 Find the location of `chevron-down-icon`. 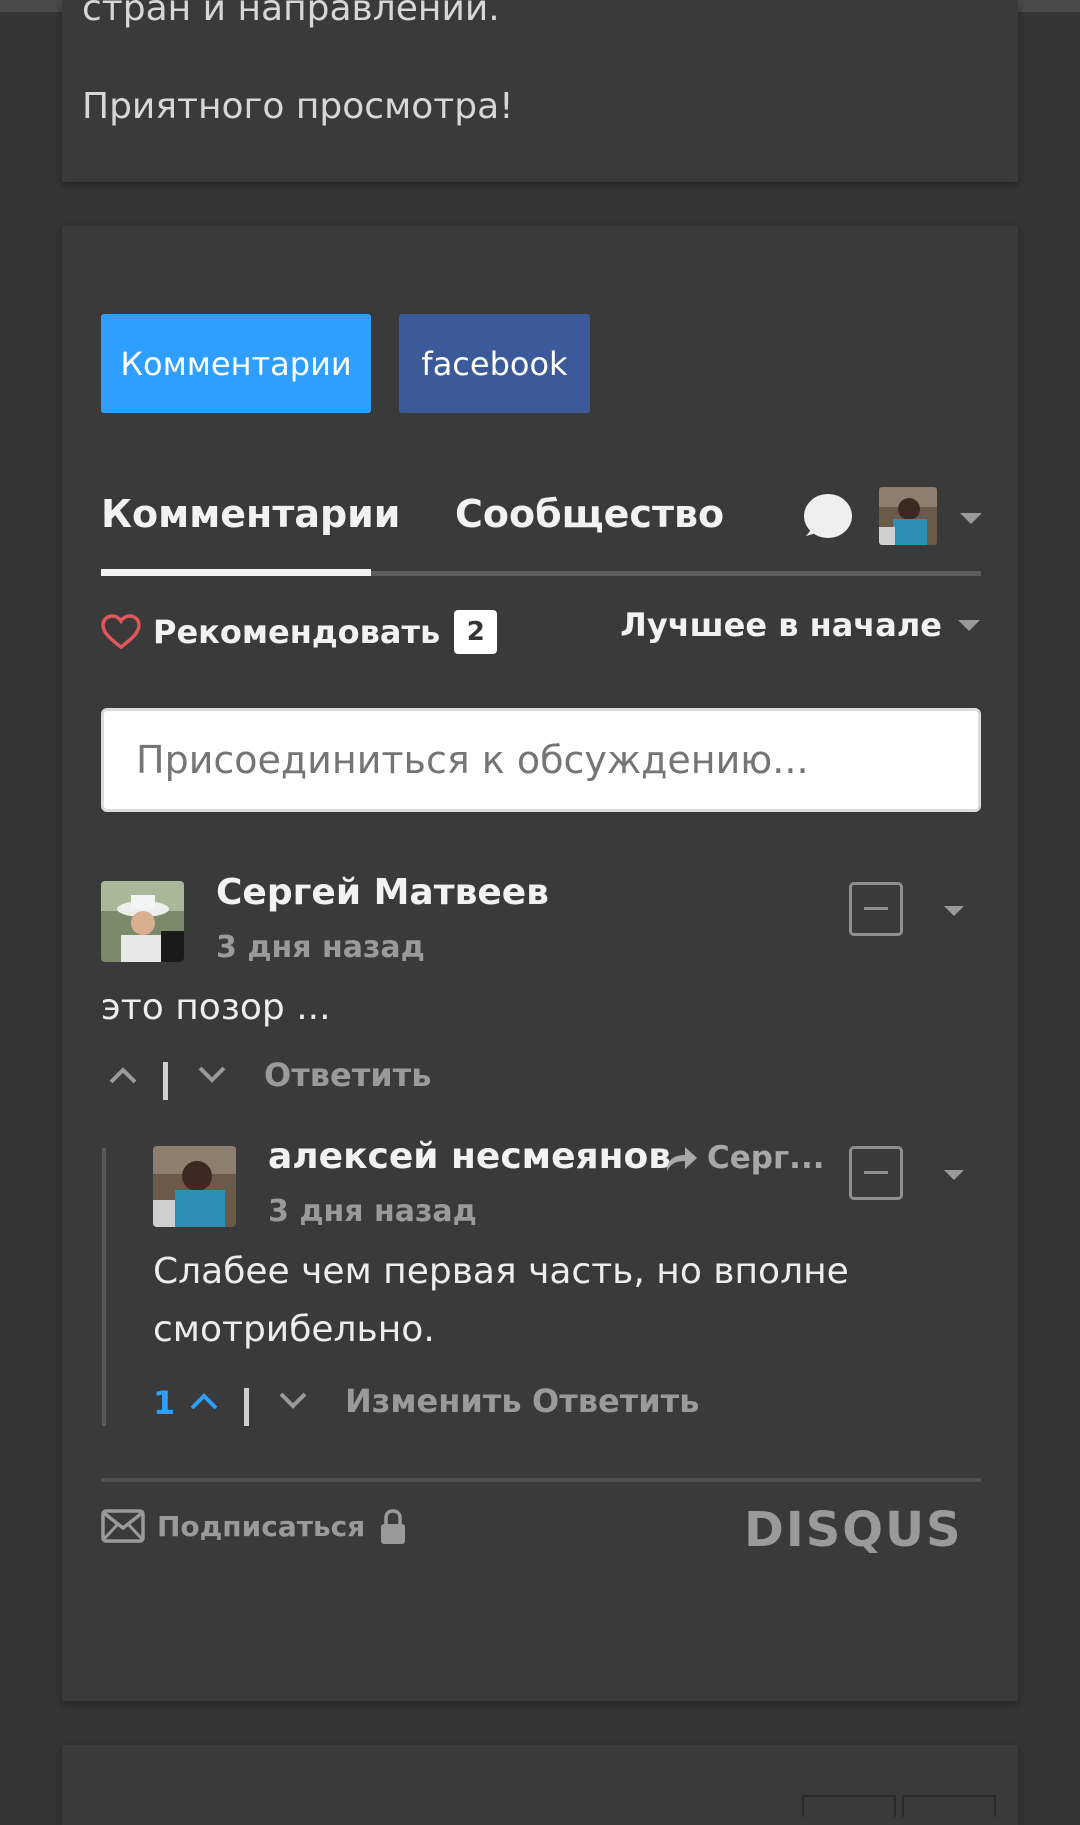

chevron-down-icon is located at coordinates (969, 625).